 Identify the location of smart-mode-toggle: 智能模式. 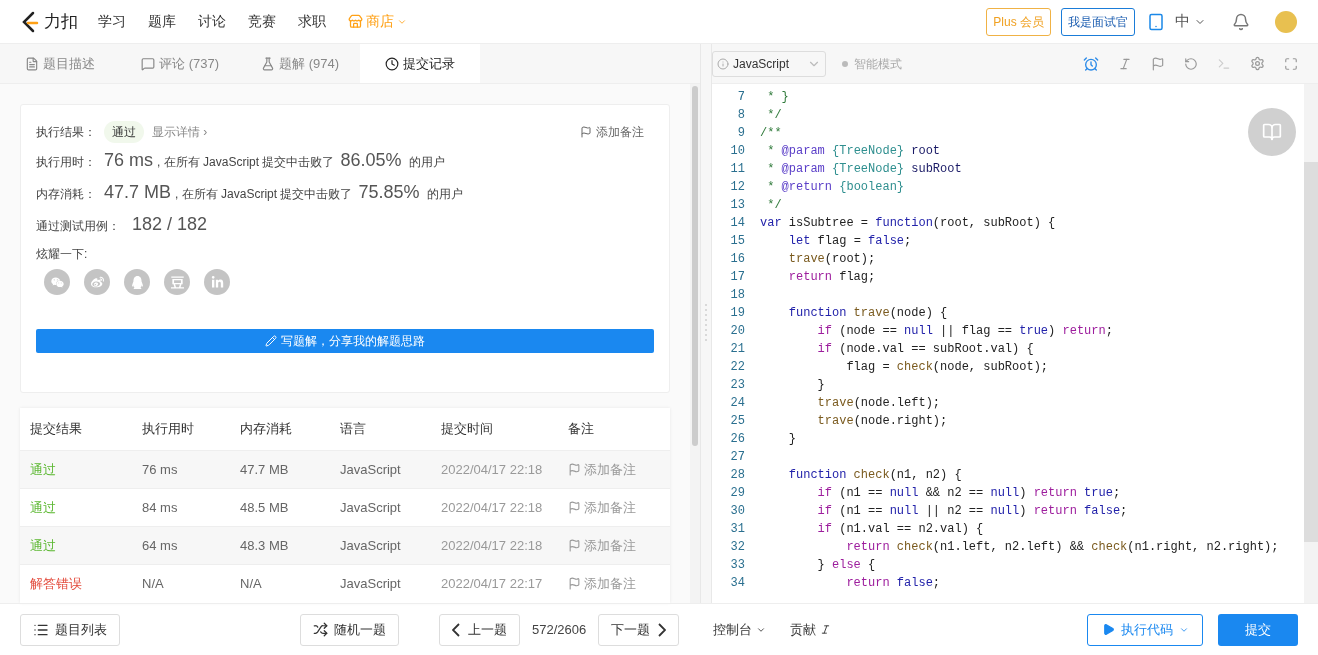
(872, 63).